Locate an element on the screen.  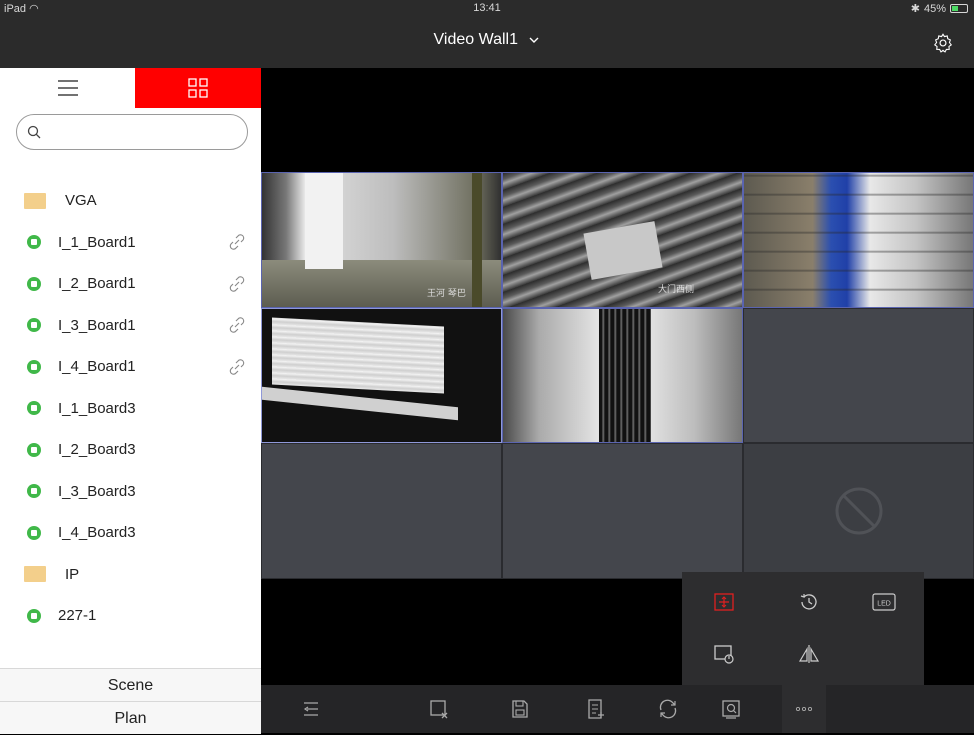
close-window-icon is located at coordinates (439, 709).